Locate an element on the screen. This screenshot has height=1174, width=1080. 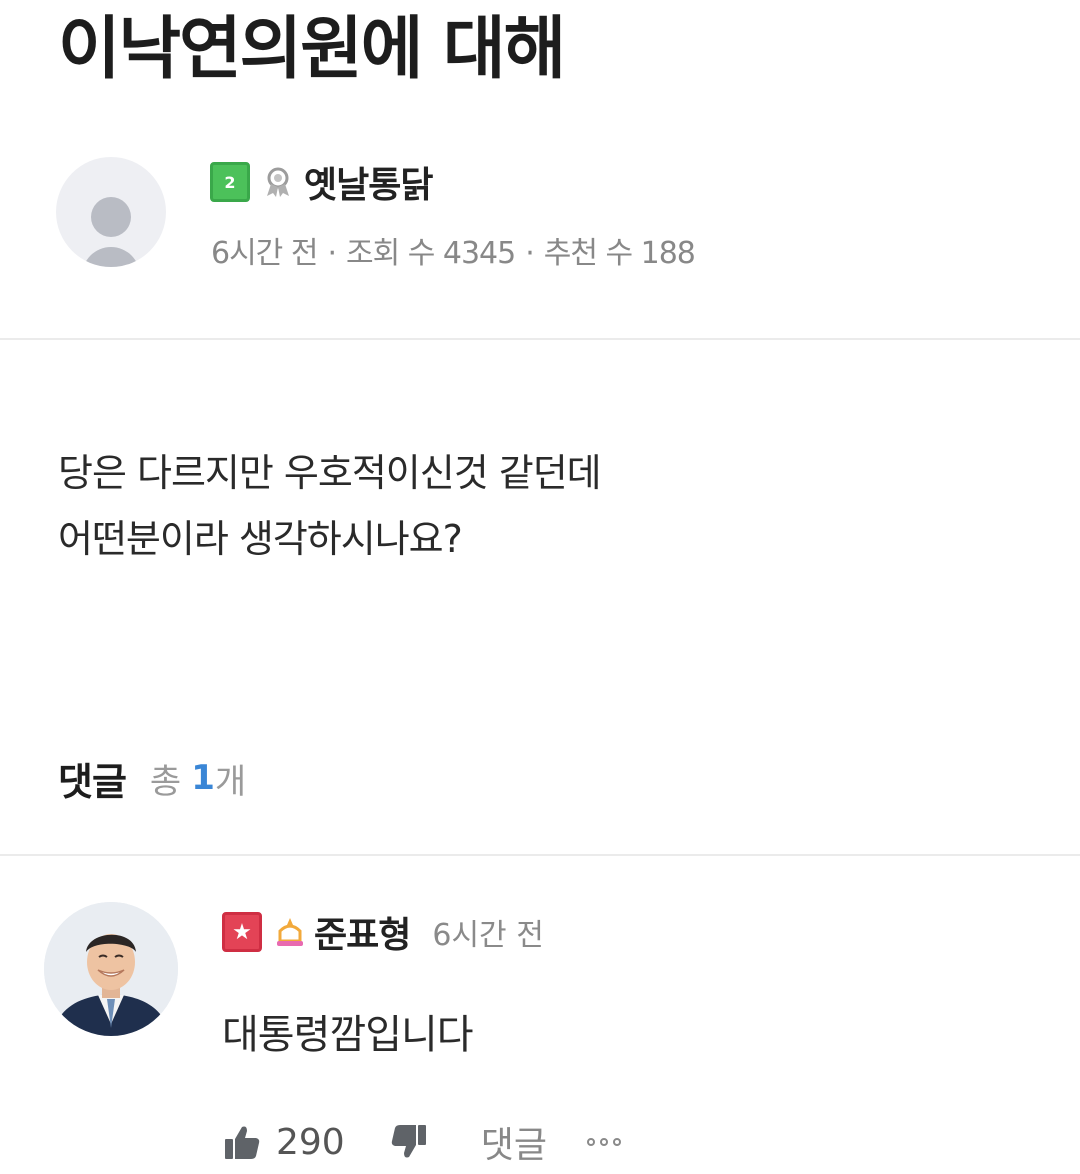
level-badge: 2 is located at coordinates (230, 182).